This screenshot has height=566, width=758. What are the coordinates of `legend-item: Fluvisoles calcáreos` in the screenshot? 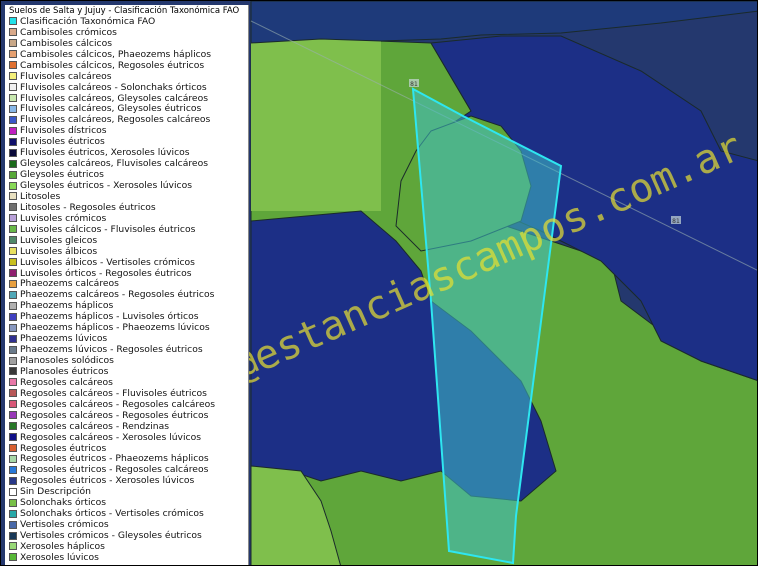 It's located at (128, 76).